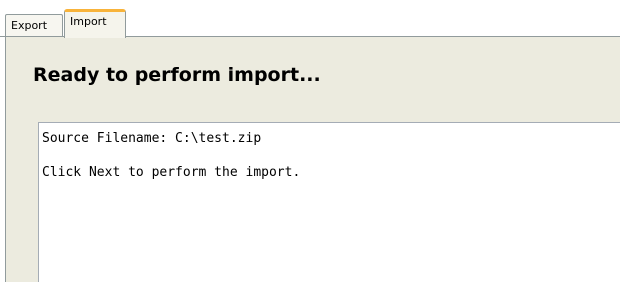  I want to click on instruction-line: Click Next to perform the import., so click(171, 172).